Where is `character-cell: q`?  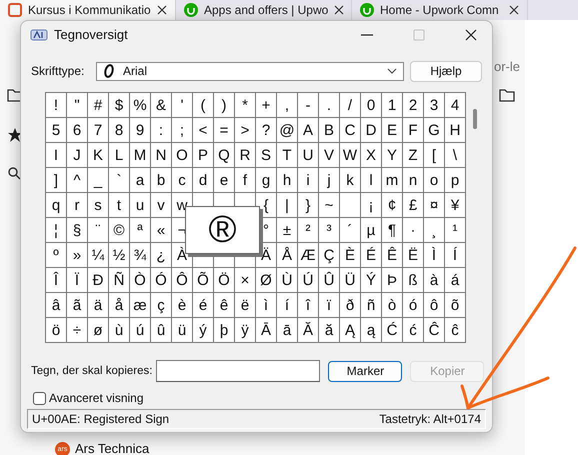
character-cell: q is located at coordinates (56, 205).